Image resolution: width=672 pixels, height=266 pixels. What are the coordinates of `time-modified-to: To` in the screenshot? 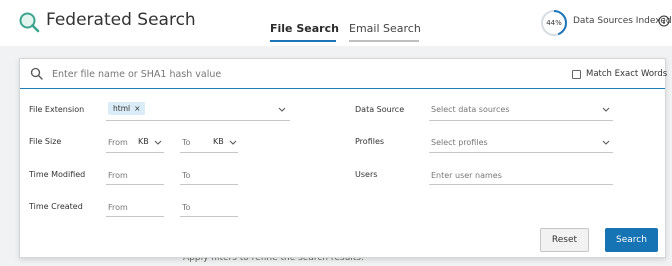 It's located at (186, 175).